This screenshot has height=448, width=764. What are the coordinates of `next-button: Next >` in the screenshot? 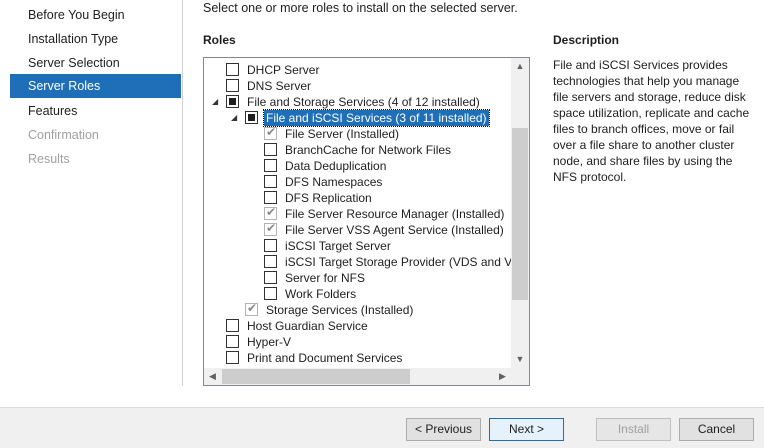 It's located at (526, 429).